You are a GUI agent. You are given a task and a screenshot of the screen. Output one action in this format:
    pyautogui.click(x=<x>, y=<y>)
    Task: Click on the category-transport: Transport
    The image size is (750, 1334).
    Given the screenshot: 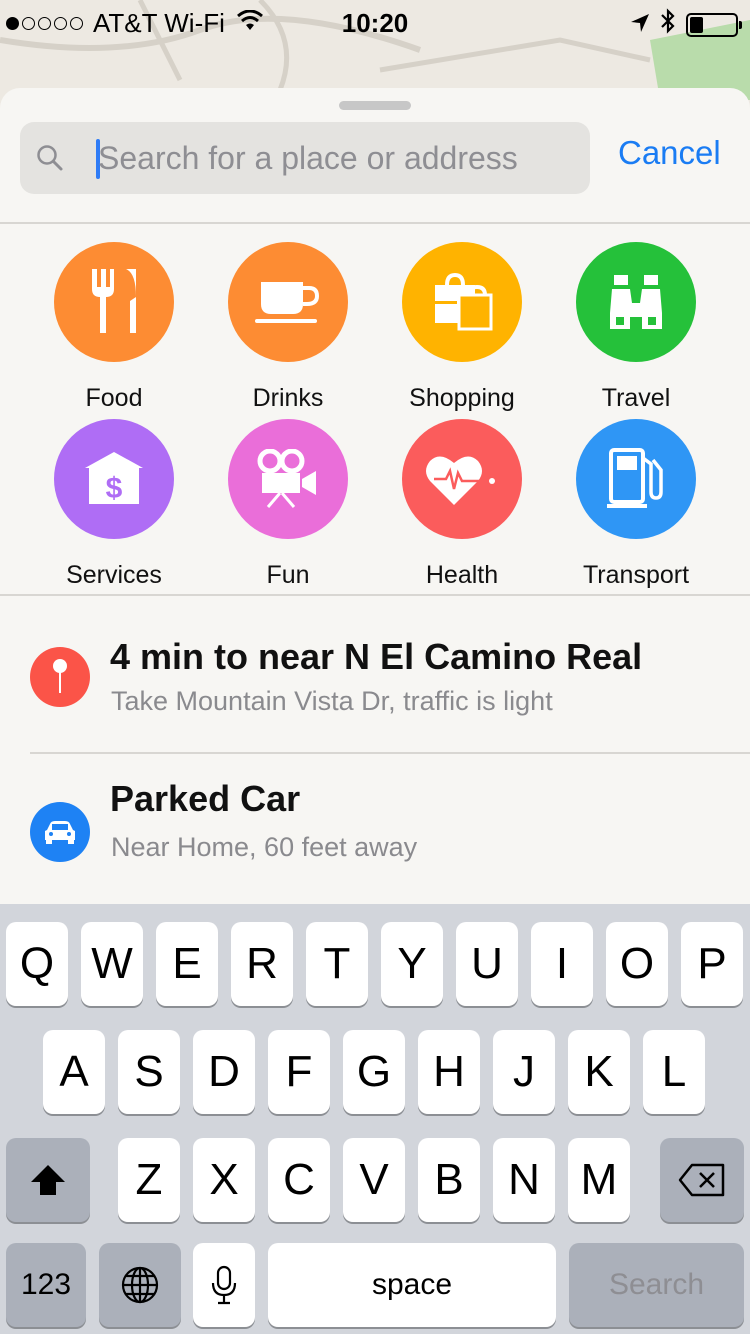 What is the action you would take?
    pyautogui.click(x=636, y=504)
    